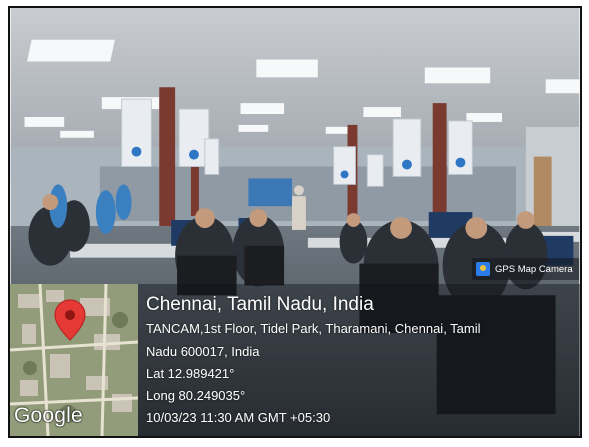 The width and height of the screenshot is (589, 447). Describe the element at coordinates (70, 320) in the screenshot. I see `location-pin-icon` at that location.